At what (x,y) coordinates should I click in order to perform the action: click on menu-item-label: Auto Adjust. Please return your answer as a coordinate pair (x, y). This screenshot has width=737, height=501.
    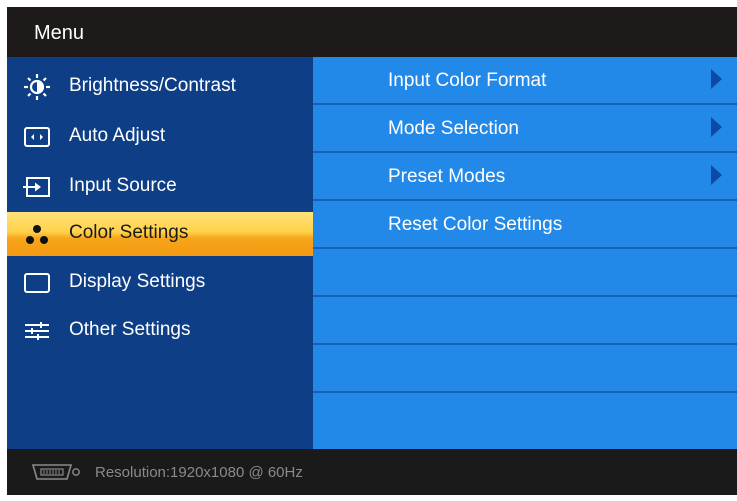
    Looking at the image, I should click on (117, 135).